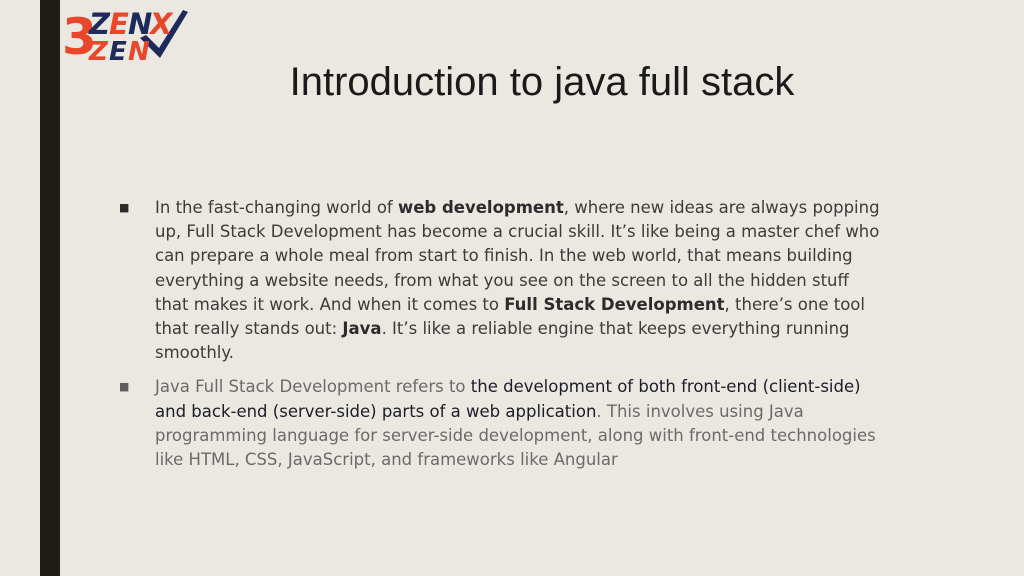 The width and height of the screenshot is (1024, 576). What do you see at coordinates (313, 387) in the screenshot?
I see `text-segment: Java Full Stack Development refers to` at bounding box center [313, 387].